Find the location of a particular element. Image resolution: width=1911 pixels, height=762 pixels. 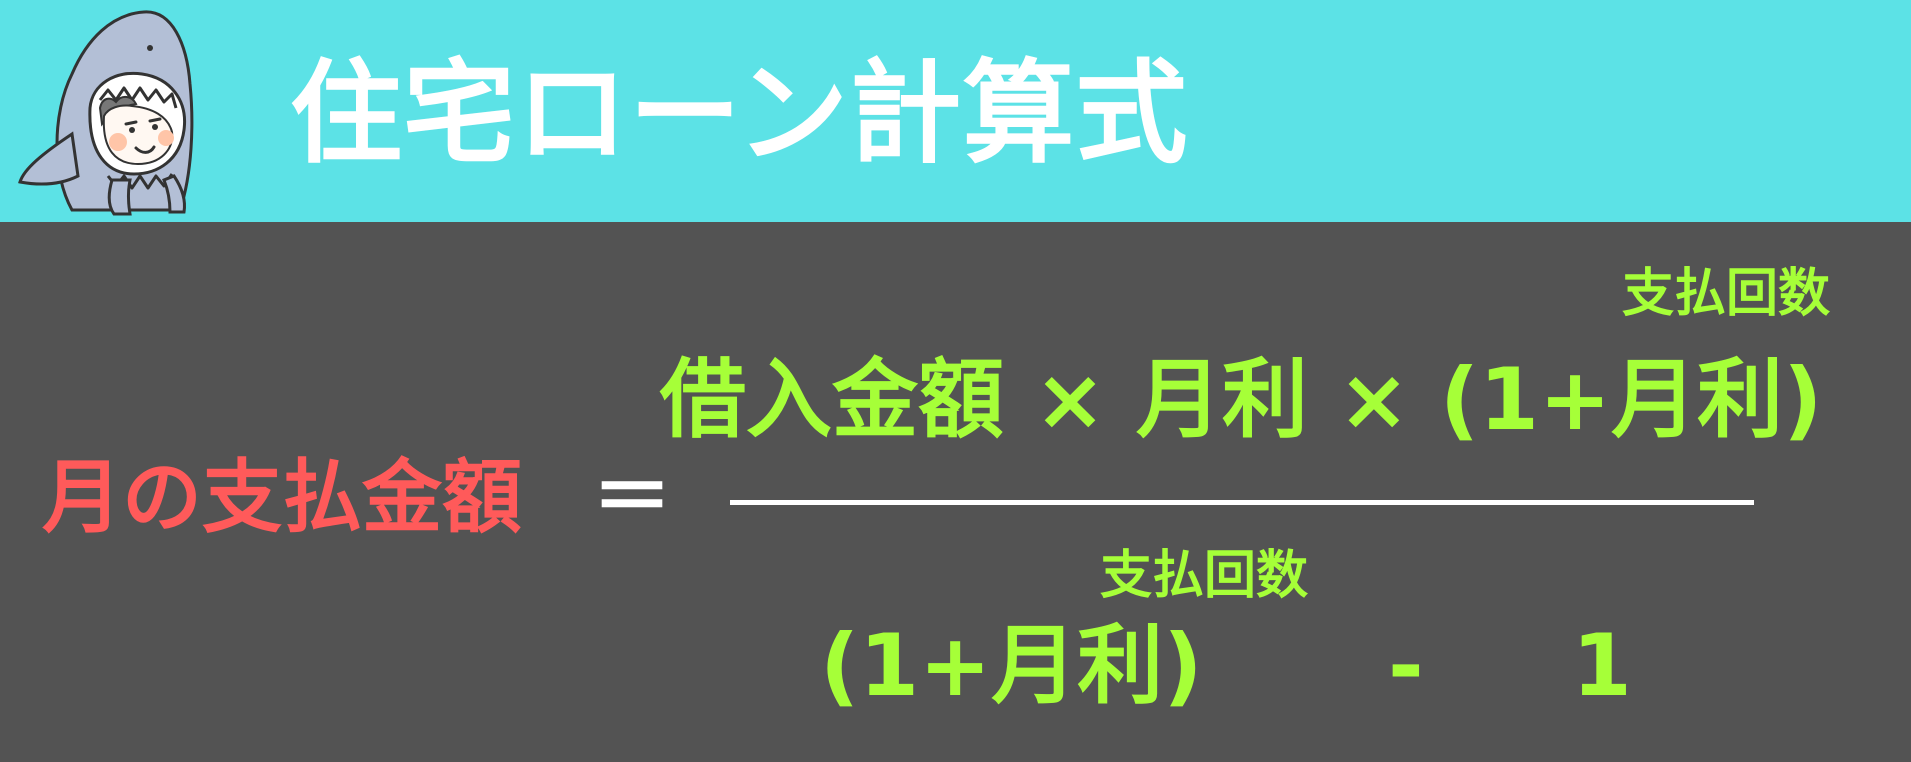

equals-sign: ＝ is located at coordinates (632, 497).